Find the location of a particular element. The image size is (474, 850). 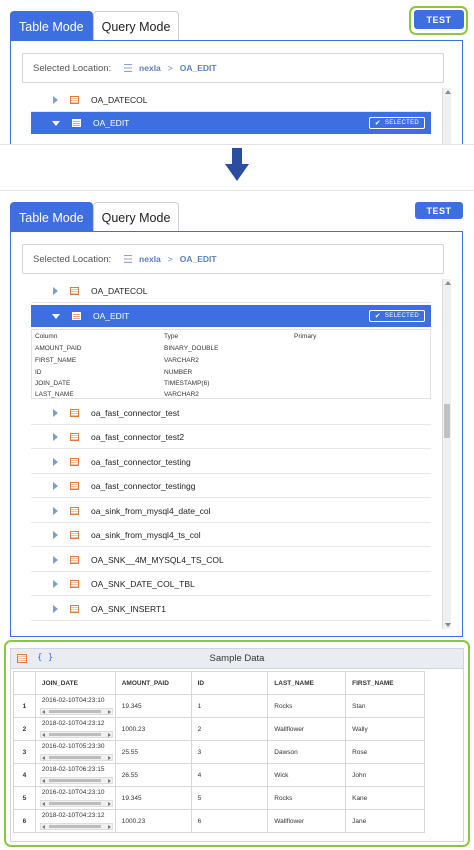

table-row: OA_SNK_DATE_COL_TBL is located at coordinates (231, 584).